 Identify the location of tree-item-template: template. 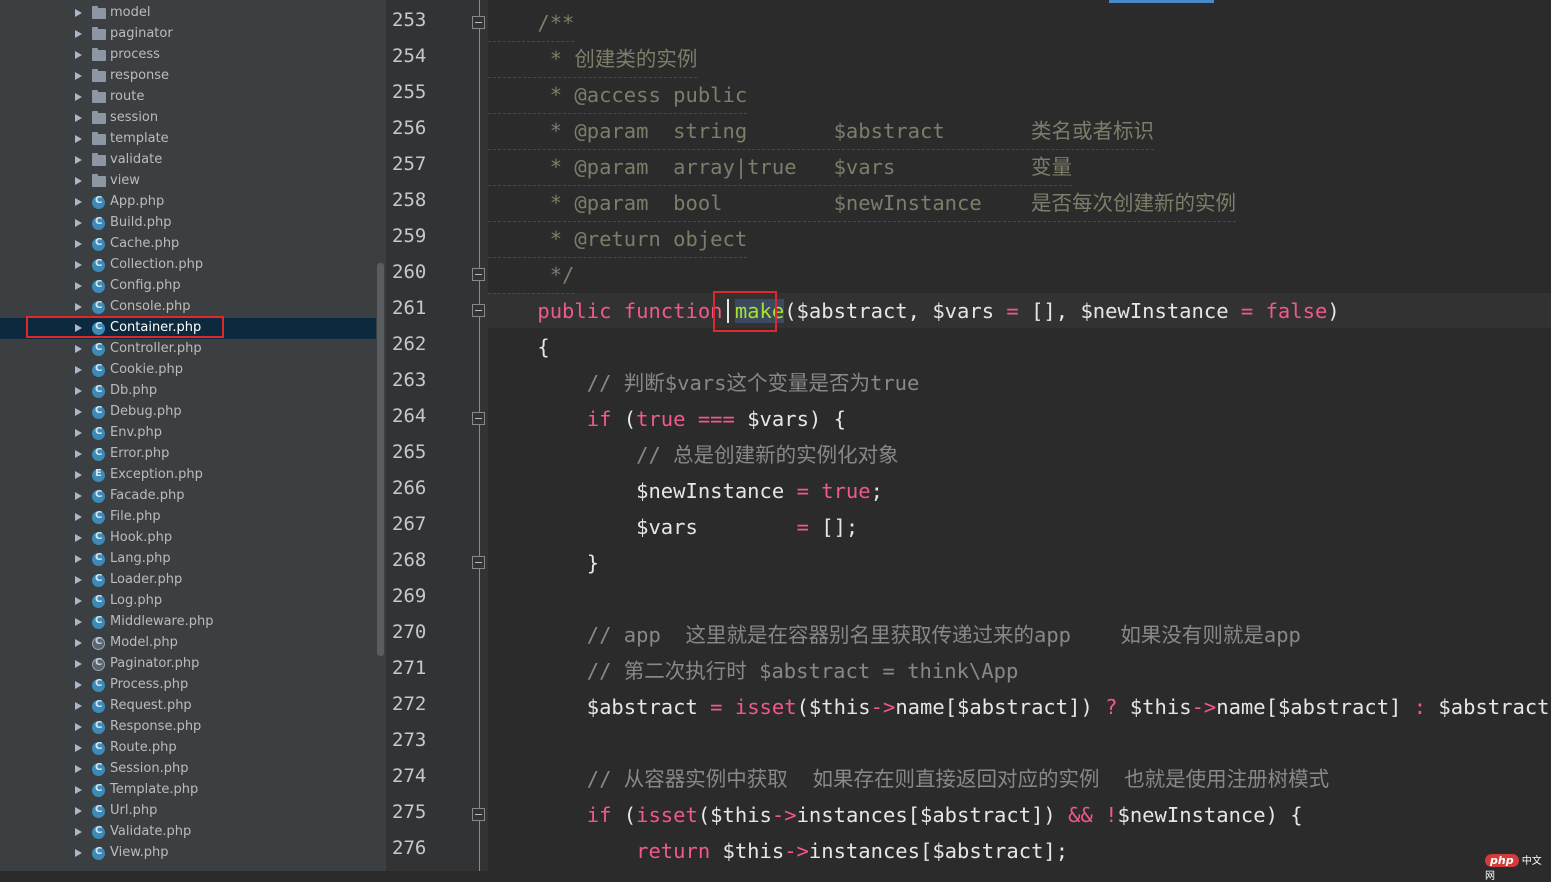
(188, 139).